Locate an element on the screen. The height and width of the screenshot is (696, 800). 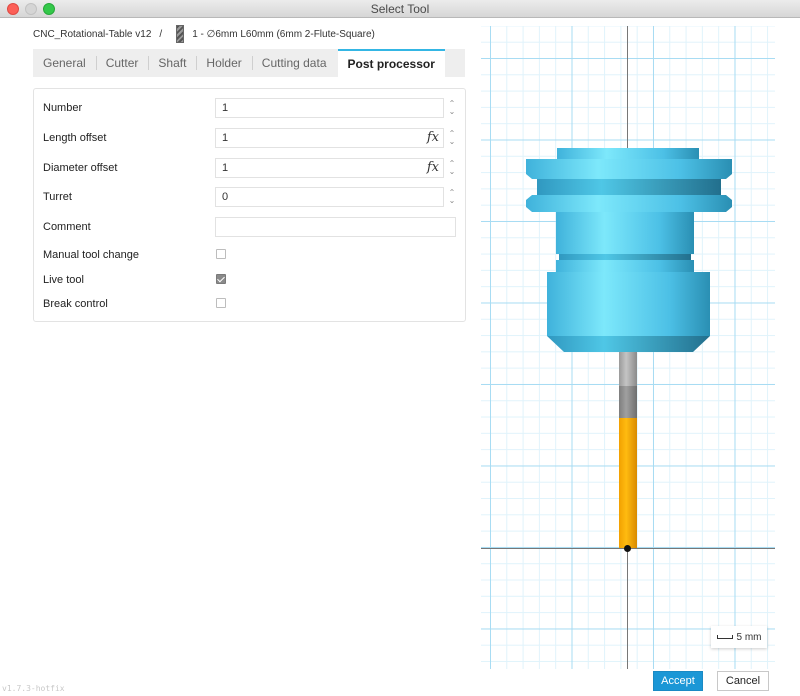
comment-row: Comment is located at coordinates (249, 228).